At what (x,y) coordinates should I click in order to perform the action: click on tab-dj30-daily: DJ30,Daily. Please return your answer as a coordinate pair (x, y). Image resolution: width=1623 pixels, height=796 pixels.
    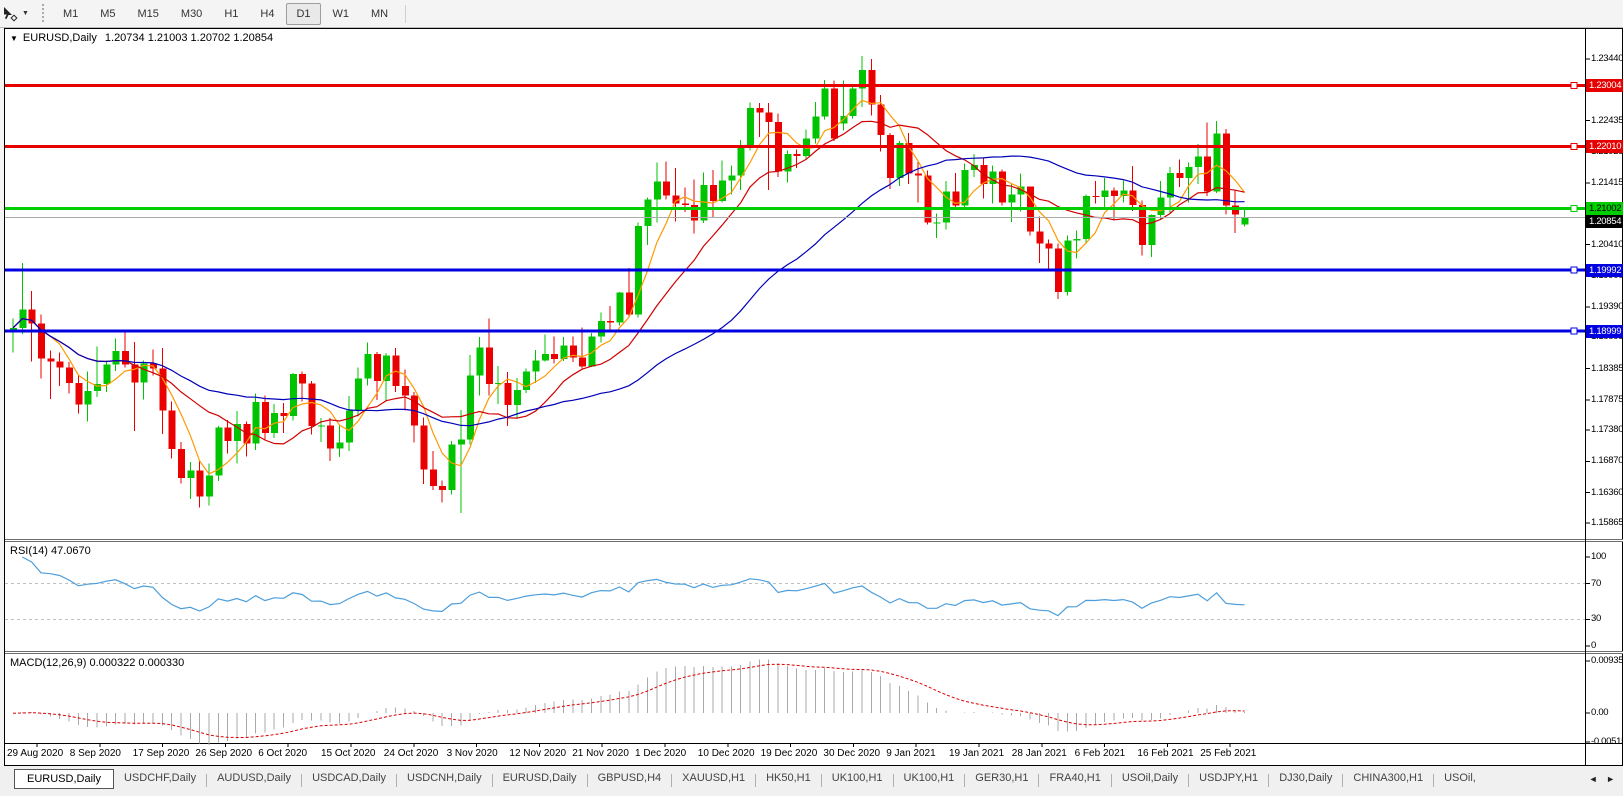
    Looking at the image, I should click on (1305, 779).